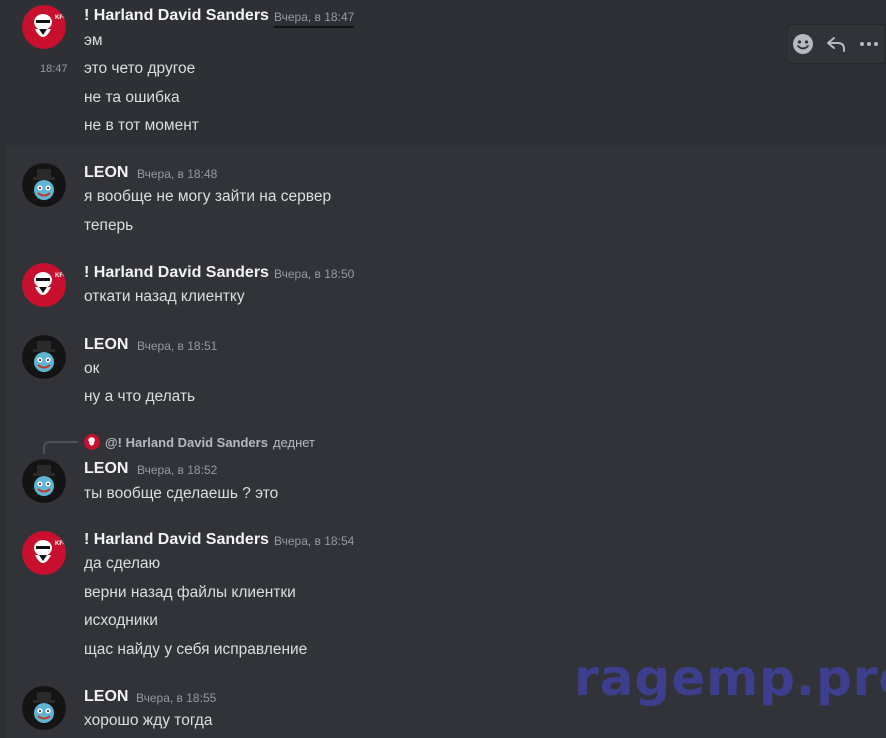  Describe the element at coordinates (132, 97) in the screenshot. I see `message-line: не та ошибка` at that location.